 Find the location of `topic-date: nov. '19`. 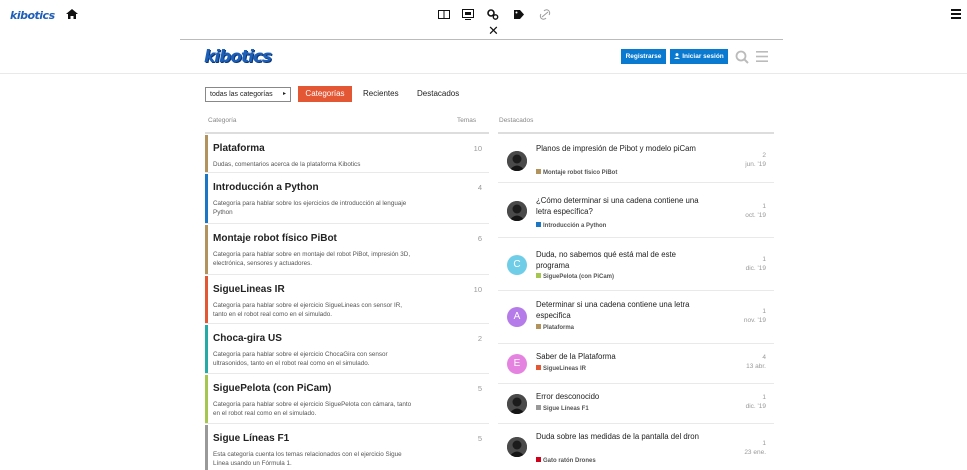

topic-date: nov. '19 is located at coordinates (755, 320).